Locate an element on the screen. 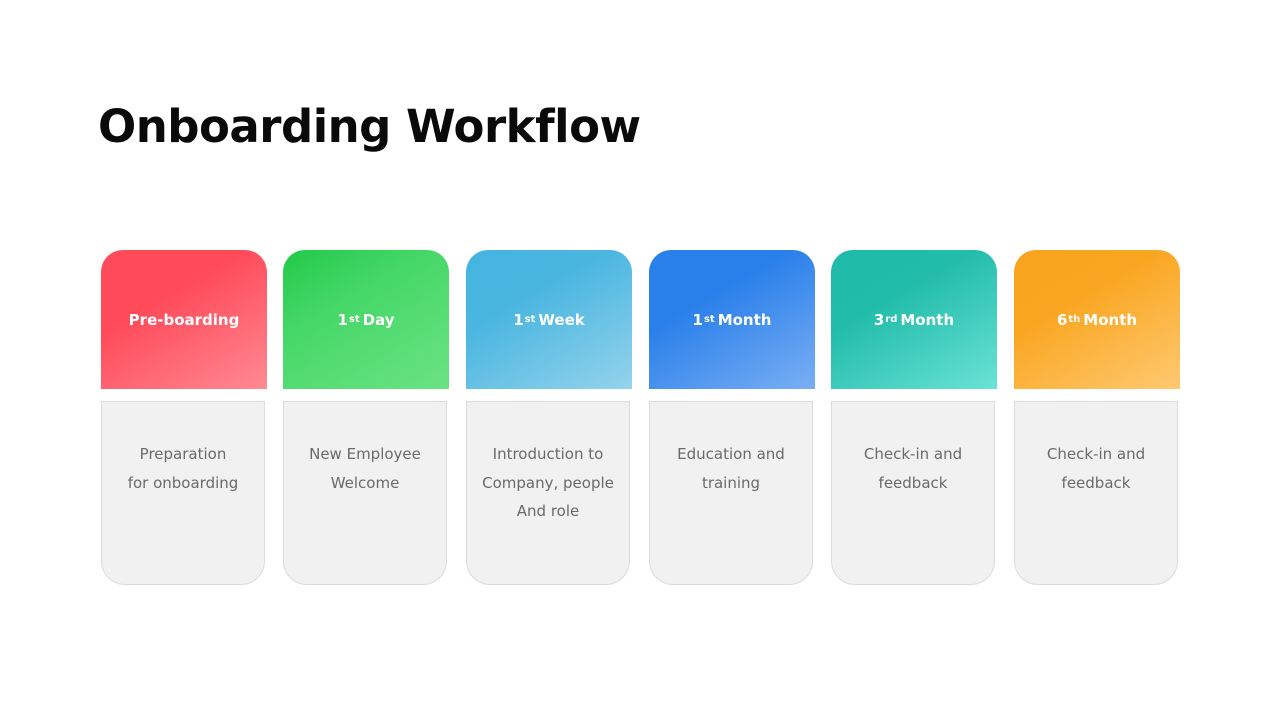 This screenshot has height=720, width=1280. step-label: Day is located at coordinates (378, 319).